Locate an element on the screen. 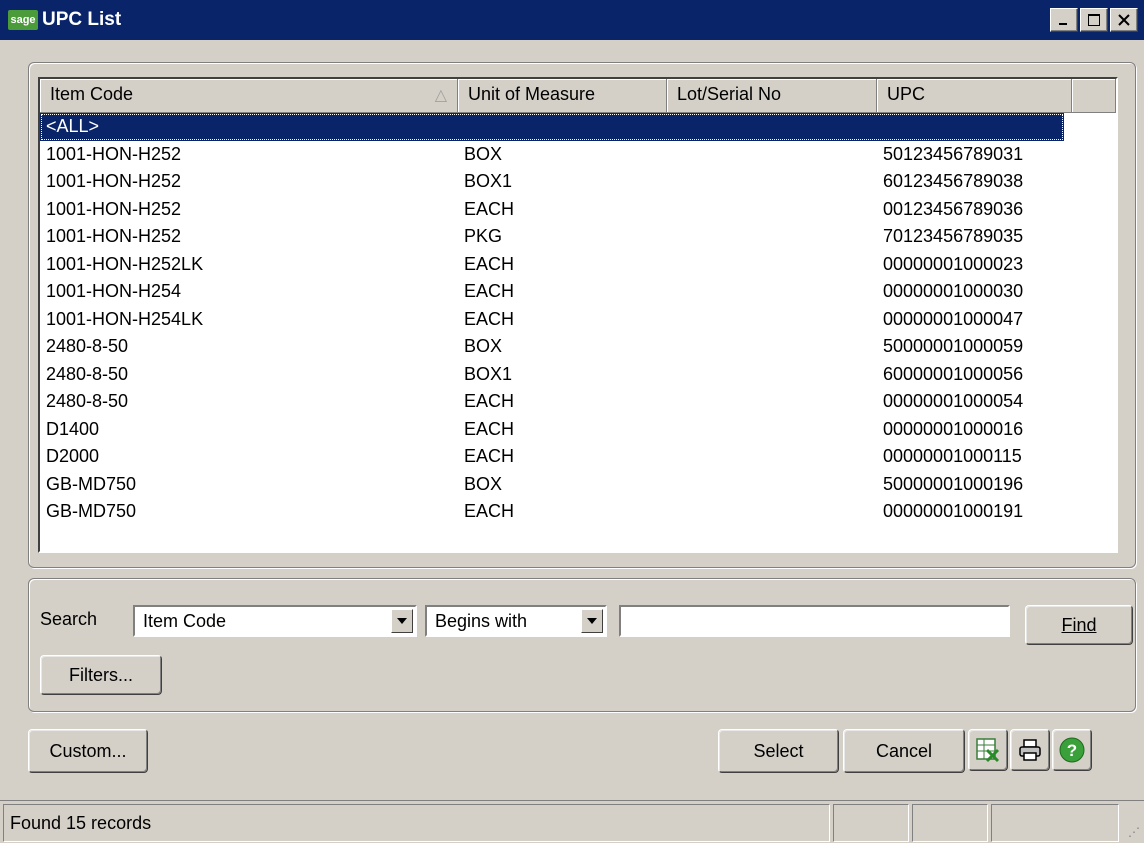 This screenshot has width=1144, height=843. table-cell: D1400 is located at coordinates (73, 428).